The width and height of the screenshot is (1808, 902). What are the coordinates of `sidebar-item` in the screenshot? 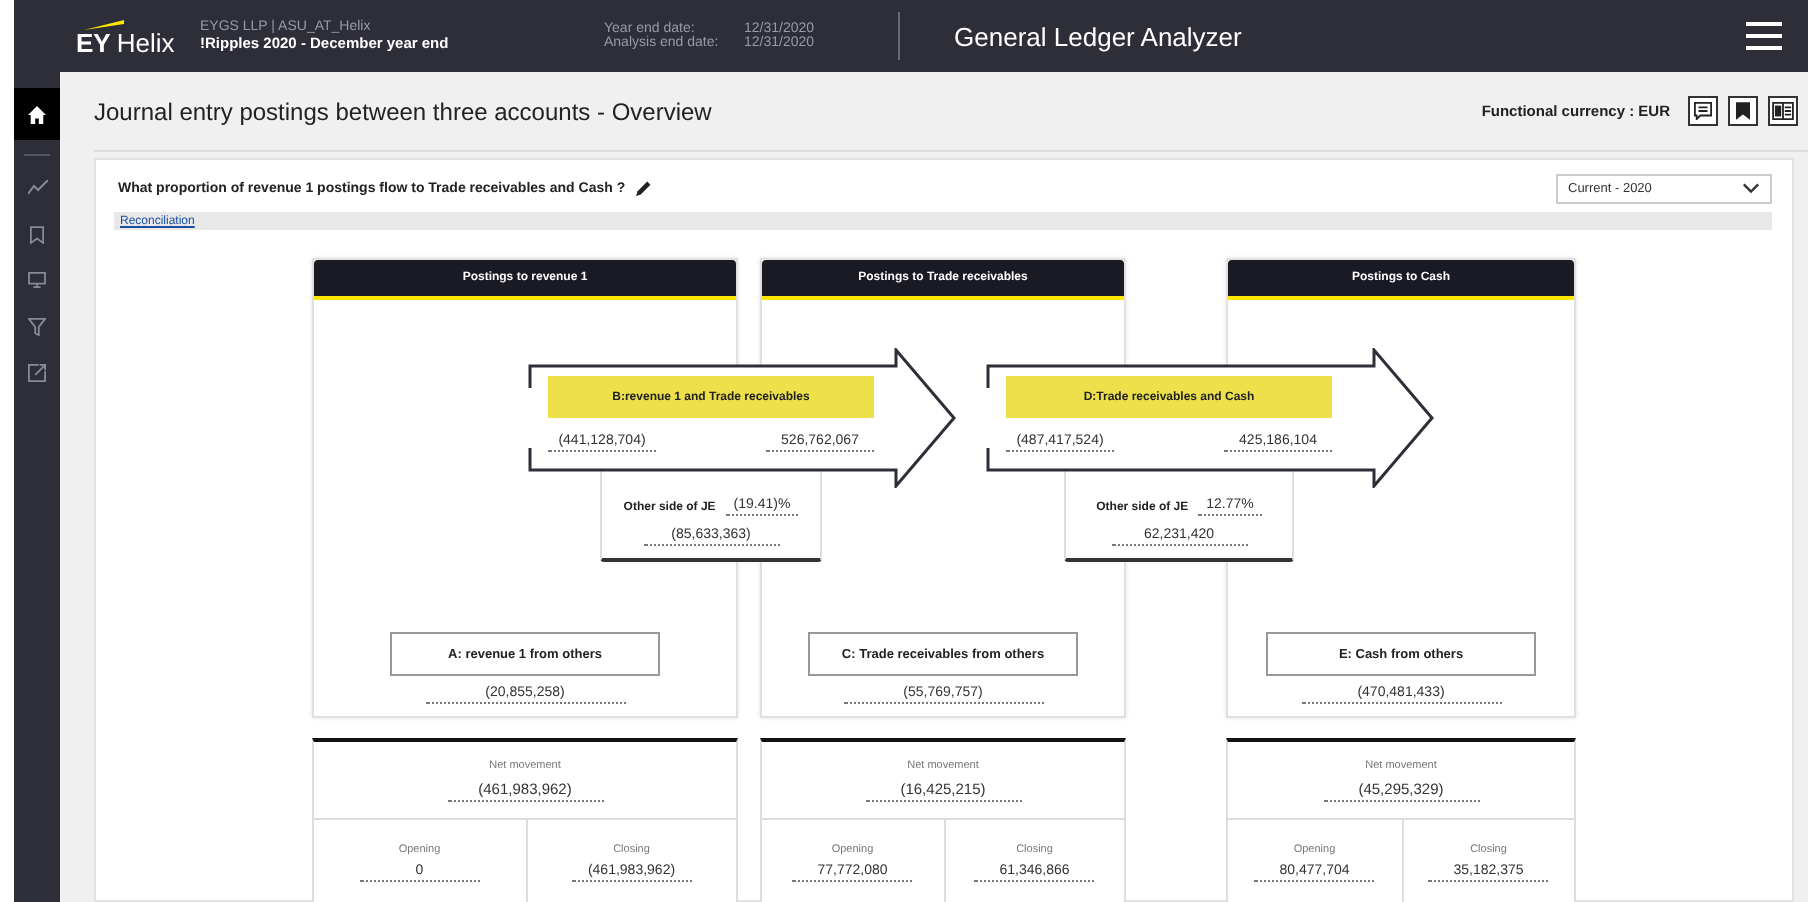 It's located at (37, 114).